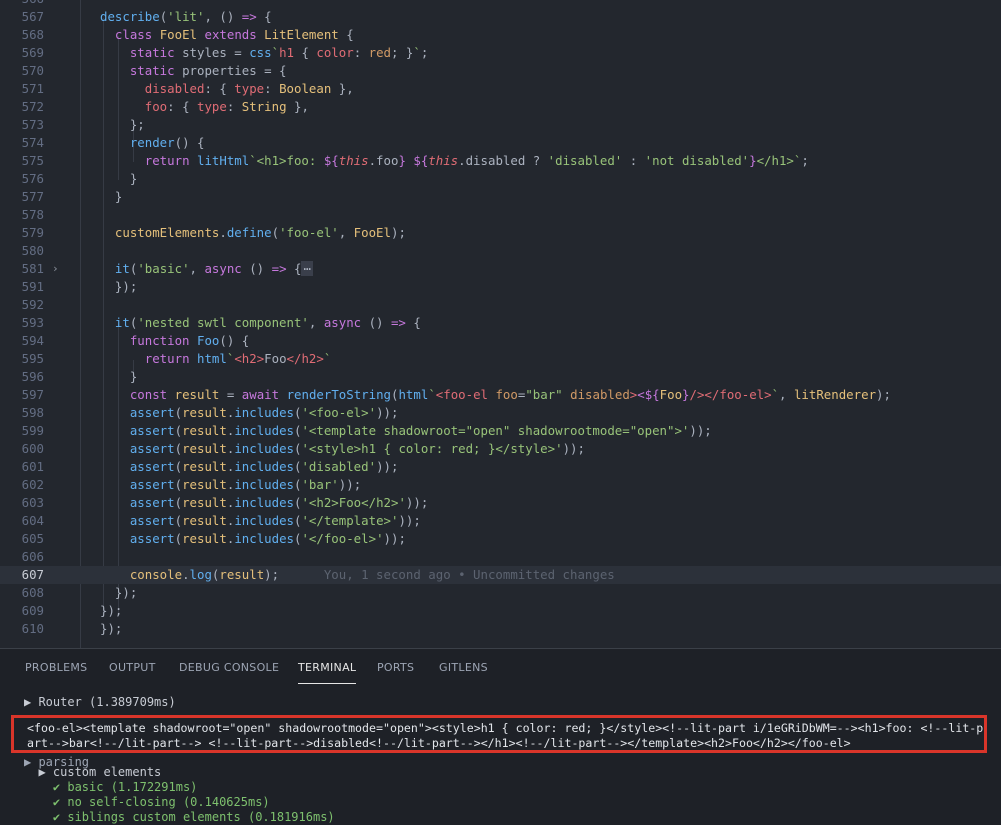  Describe the element at coordinates (93, 772) in the screenshot. I see `custom-elements-line: ▶ custom elements` at that location.